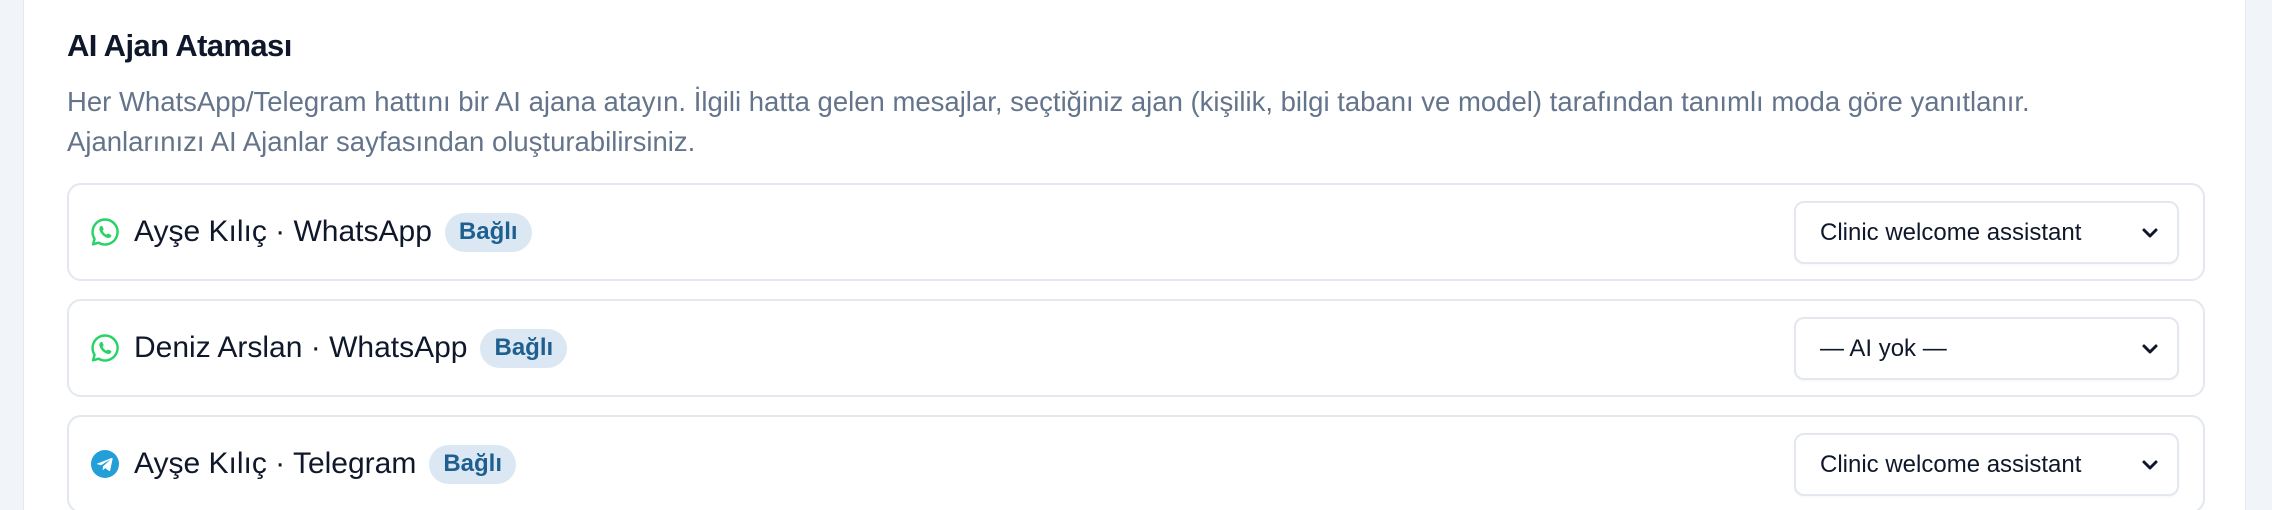  What do you see at coordinates (301, 347) in the screenshot?
I see `line-name: Deniz Arslan · WhatsApp` at bounding box center [301, 347].